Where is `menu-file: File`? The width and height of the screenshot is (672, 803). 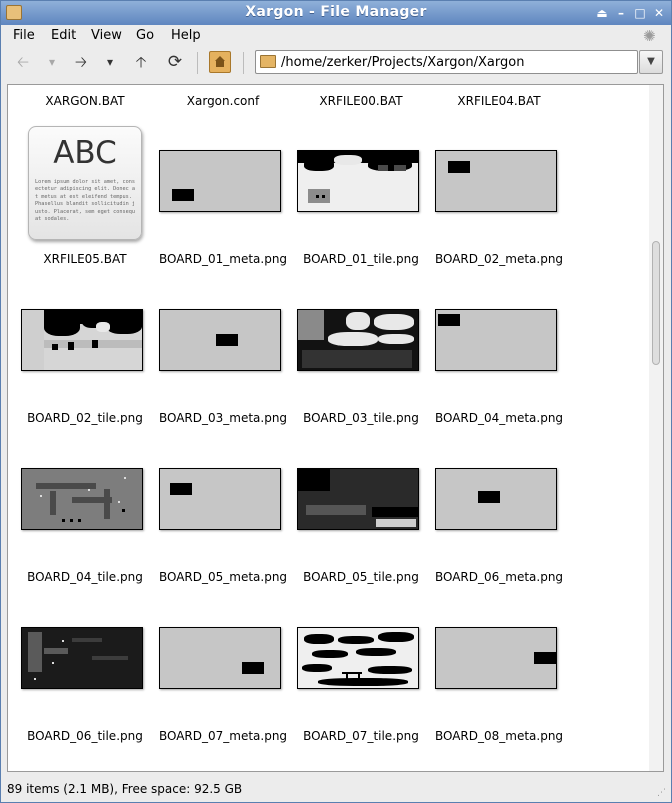 menu-file: File is located at coordinates (24, 35).